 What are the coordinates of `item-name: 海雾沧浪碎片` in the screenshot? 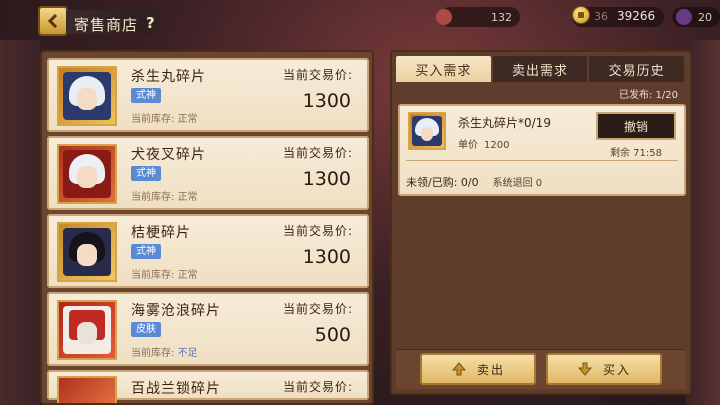 It's located at (176, 311).